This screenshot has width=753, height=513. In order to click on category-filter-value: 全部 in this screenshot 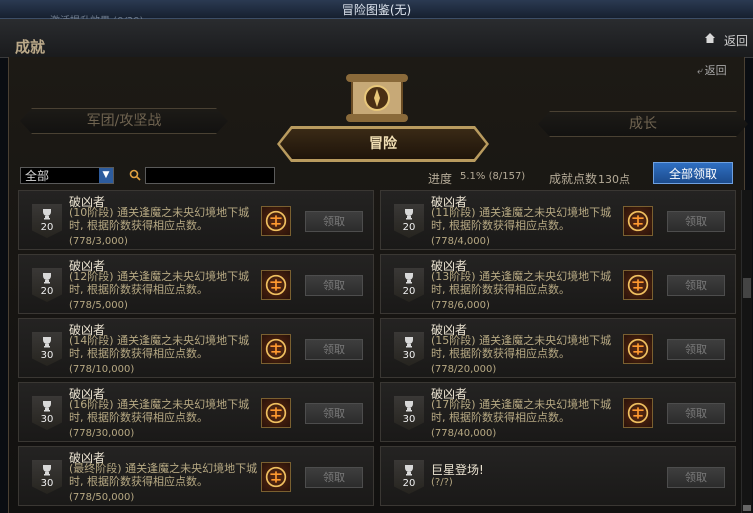, I will do `click(37, 176)`.